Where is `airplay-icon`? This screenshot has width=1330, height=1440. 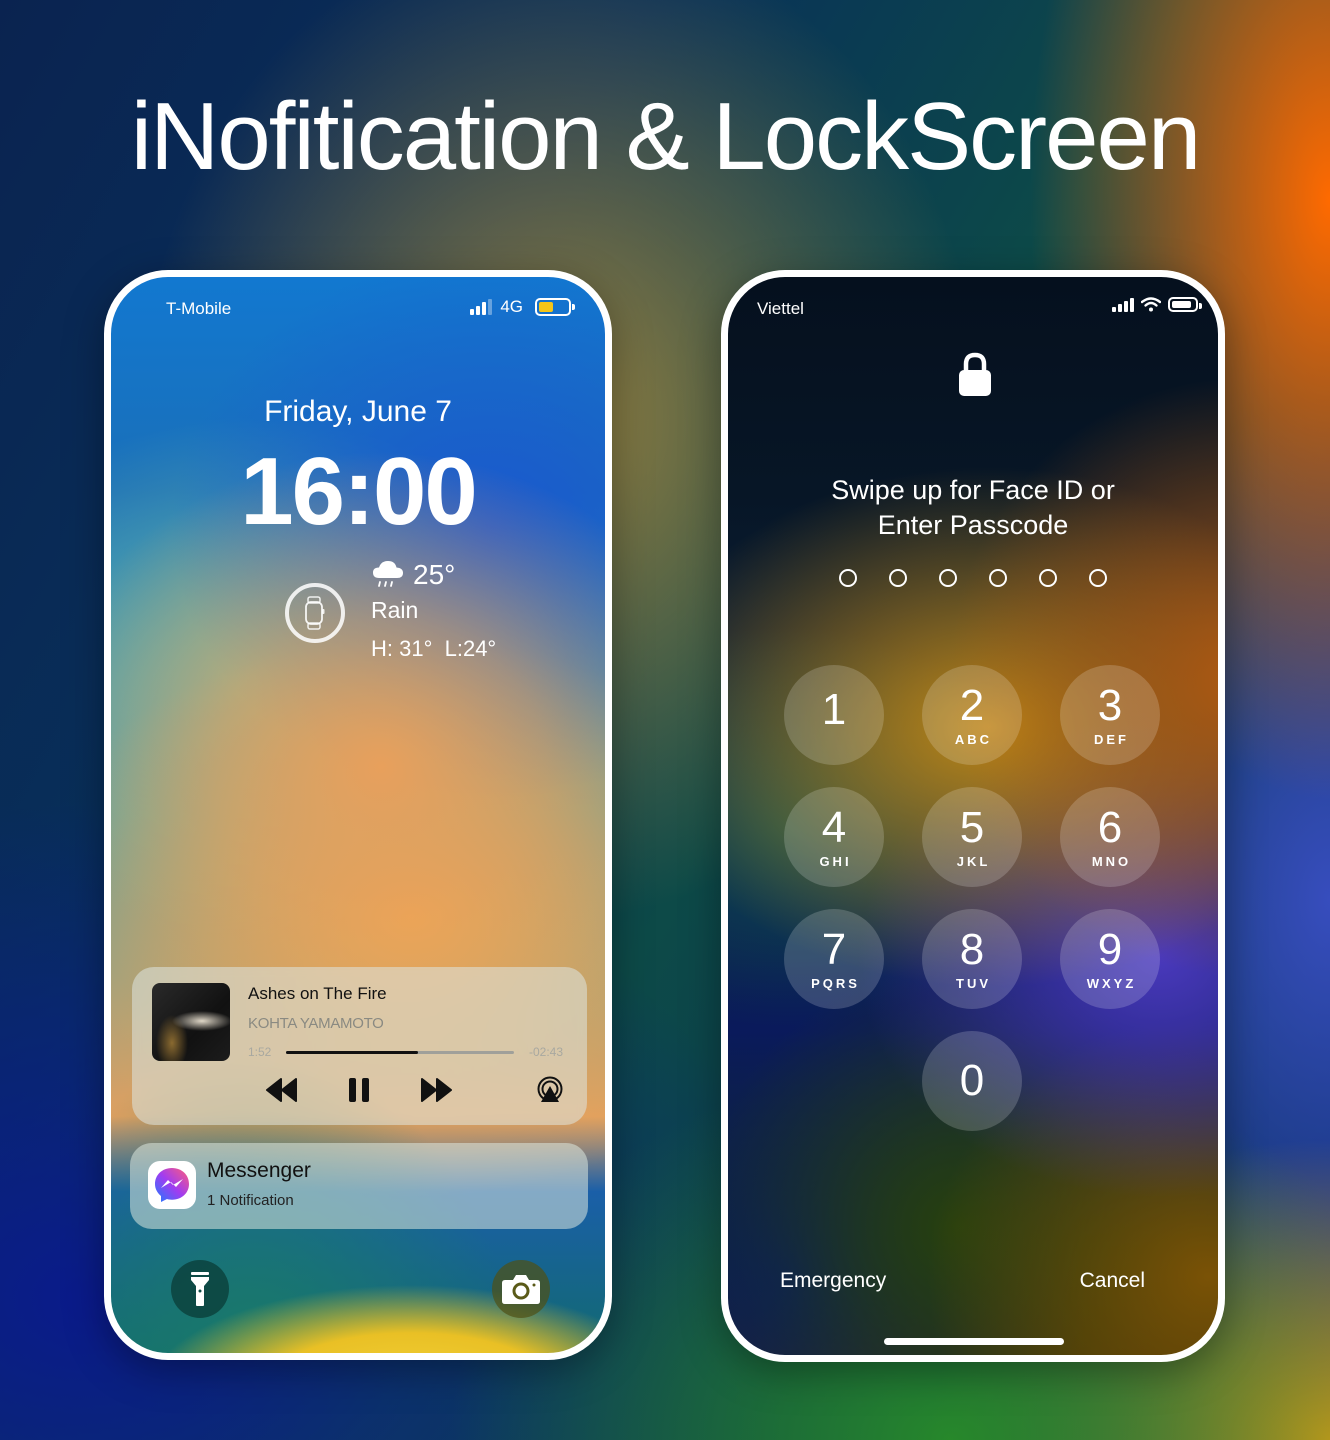 airplay-icon is located at coordinates (550, 1089).